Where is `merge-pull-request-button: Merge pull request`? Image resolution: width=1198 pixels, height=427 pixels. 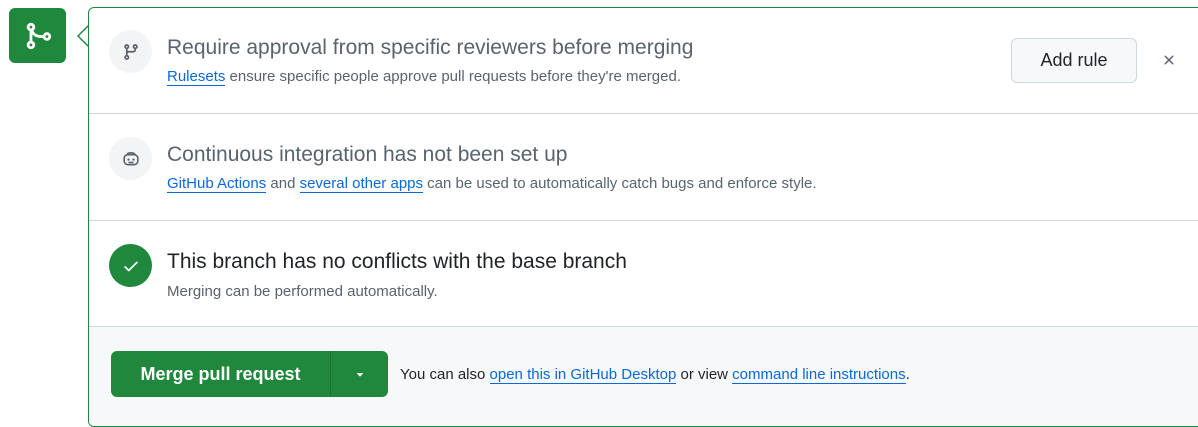 merge-pull-request-button: Merge pull request is located at coordinates (221, 374).